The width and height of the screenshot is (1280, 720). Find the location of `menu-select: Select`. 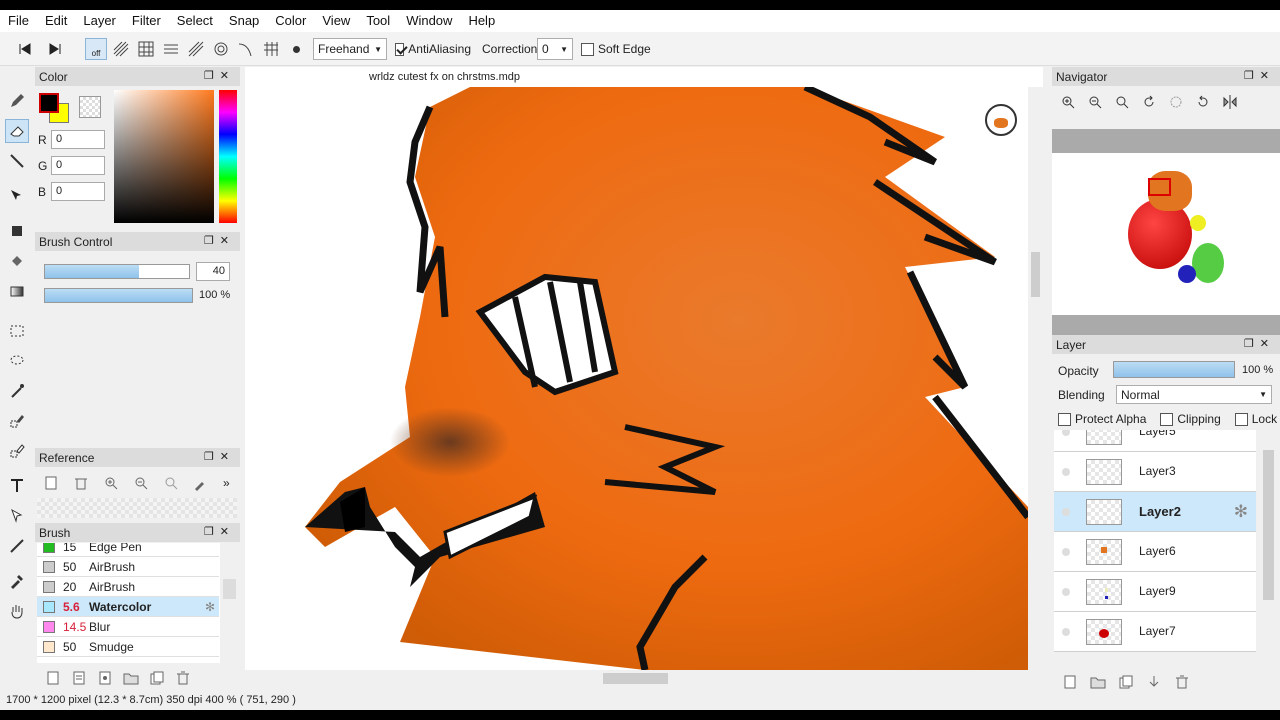

menu-select: Select is located at coordinates (195, 21).